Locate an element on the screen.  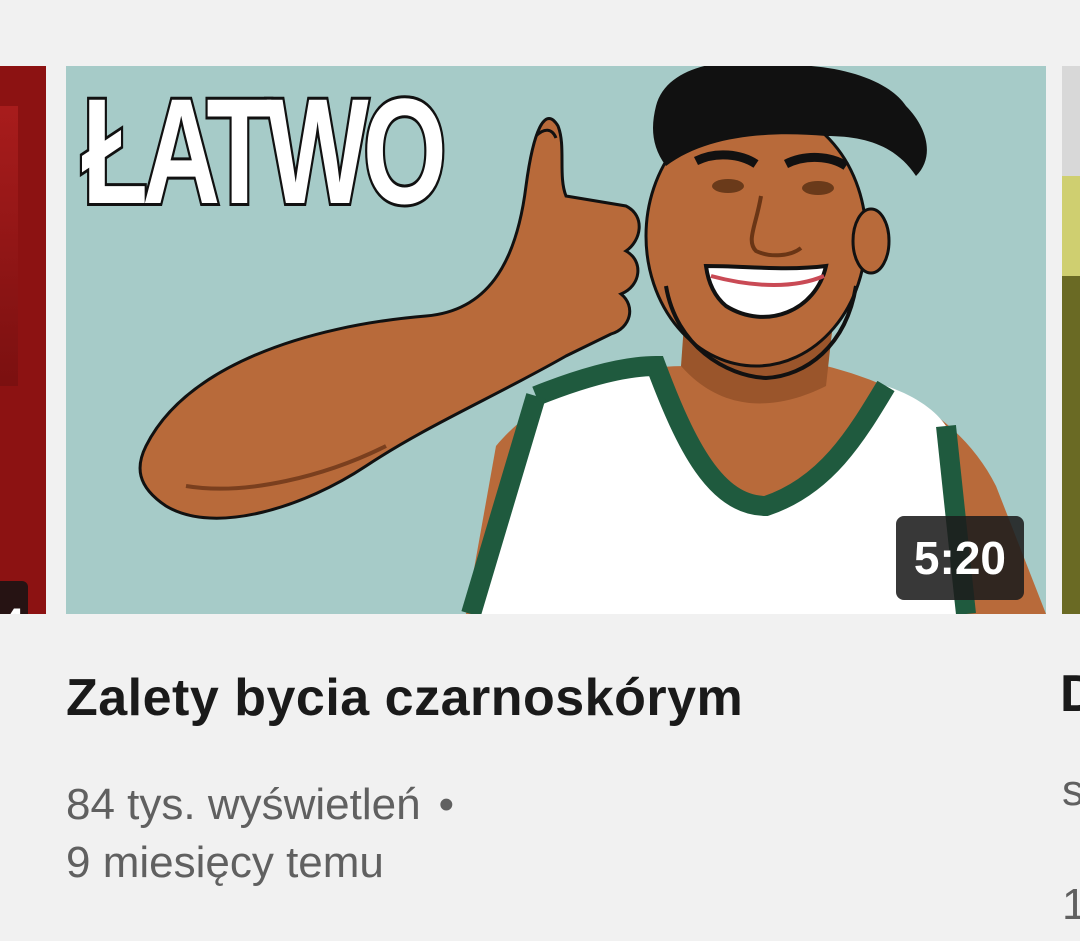
publish-date: 9 miesięcy temu is located at coordinates (225, 862).